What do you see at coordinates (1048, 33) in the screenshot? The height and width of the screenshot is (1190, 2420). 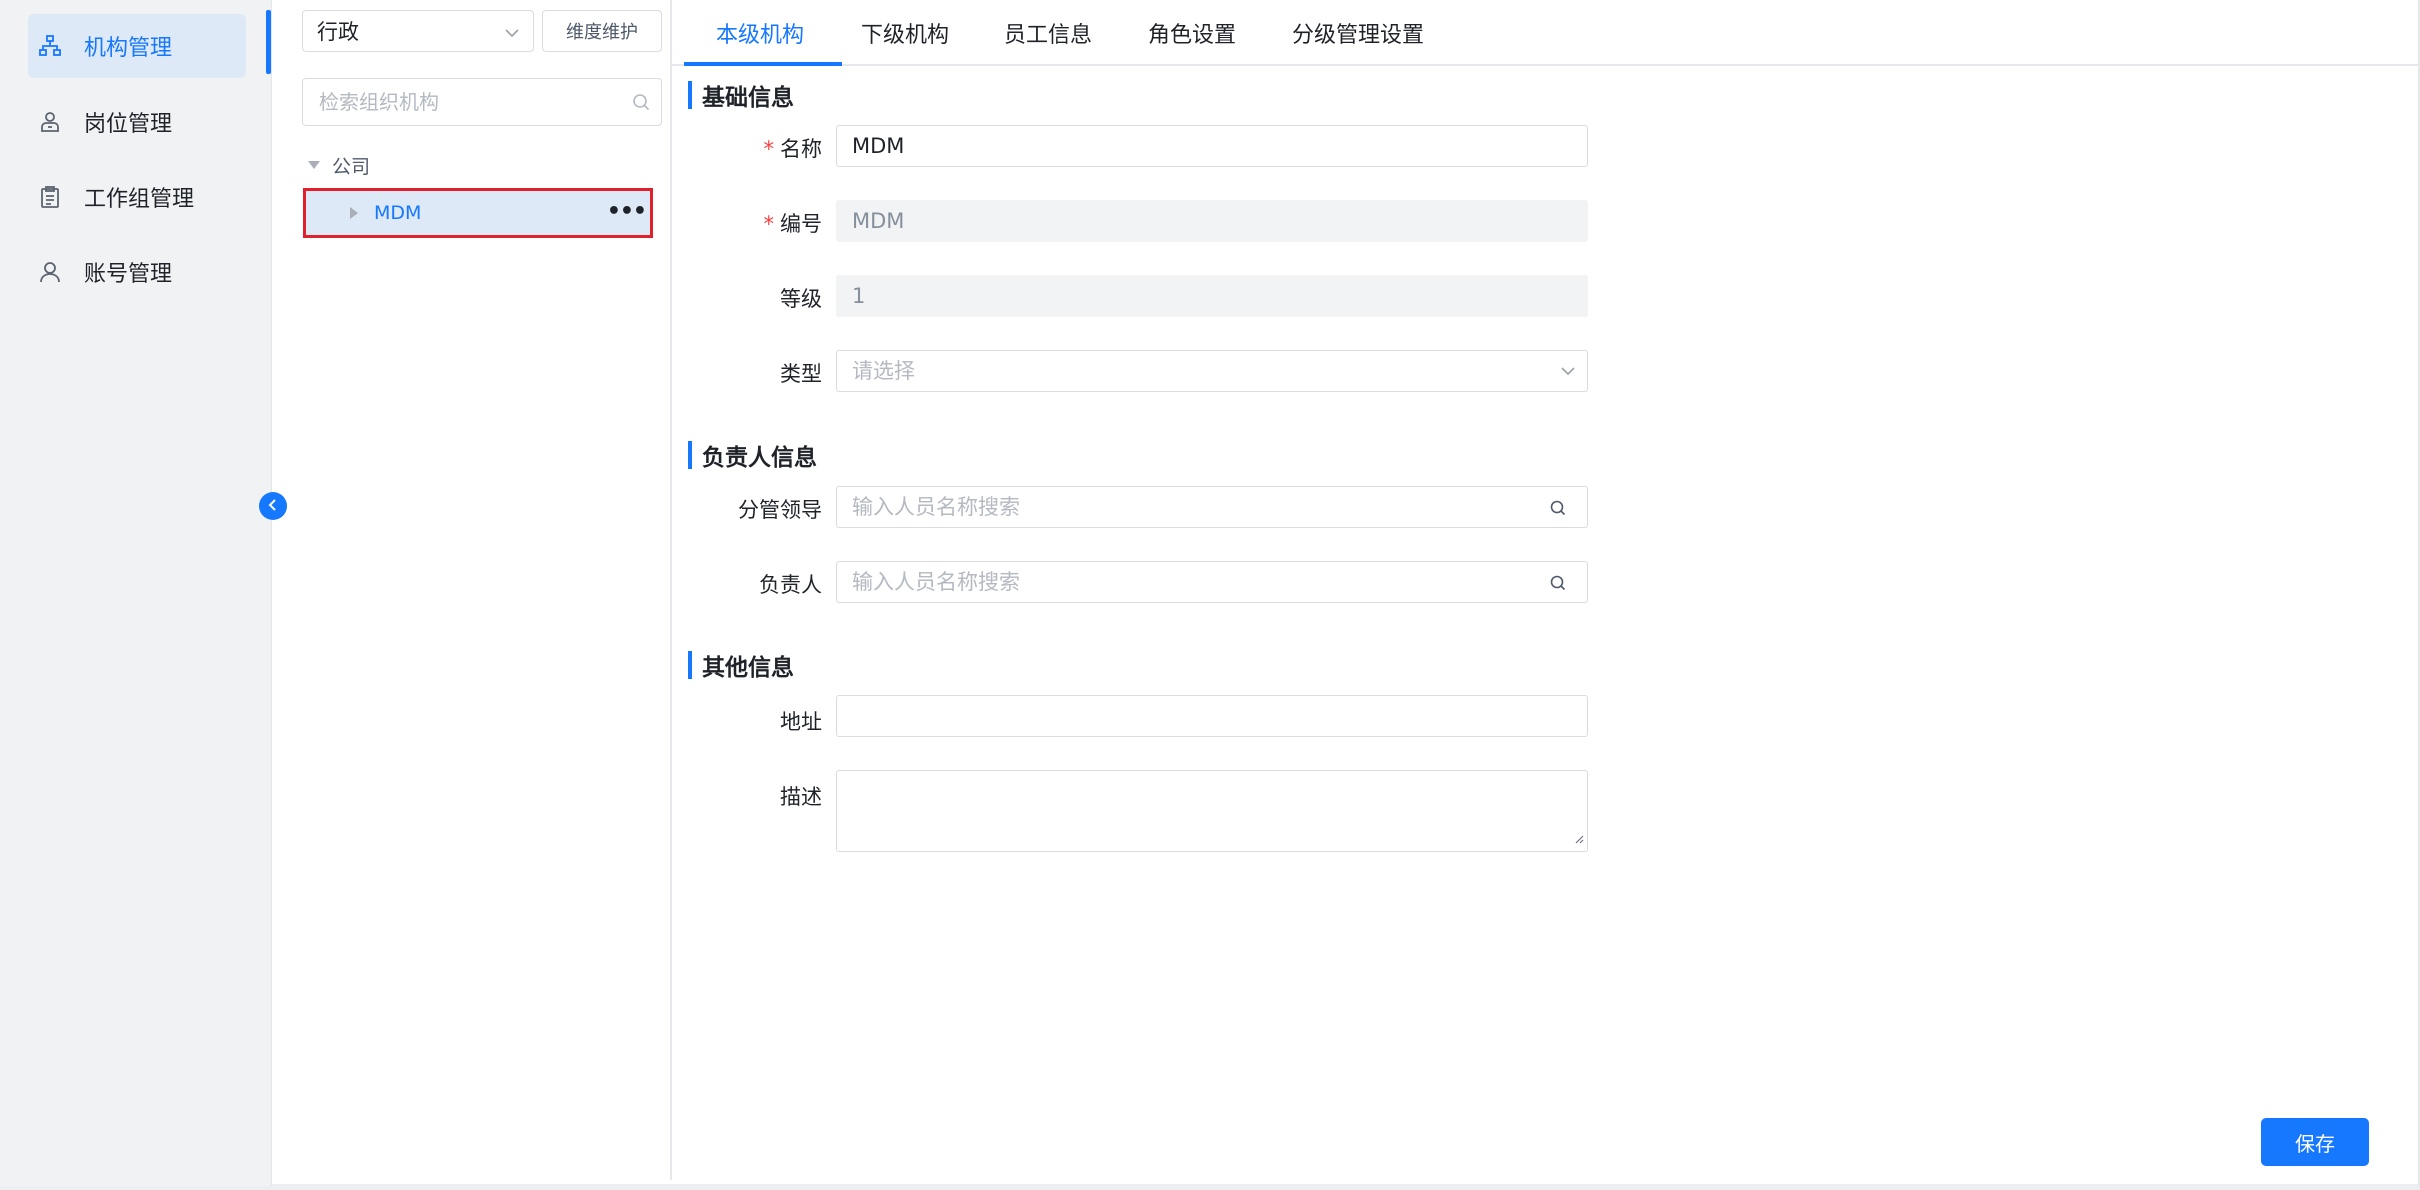 I see `tab-employee-info: 员工信息` at bounding box center [1048, 33].